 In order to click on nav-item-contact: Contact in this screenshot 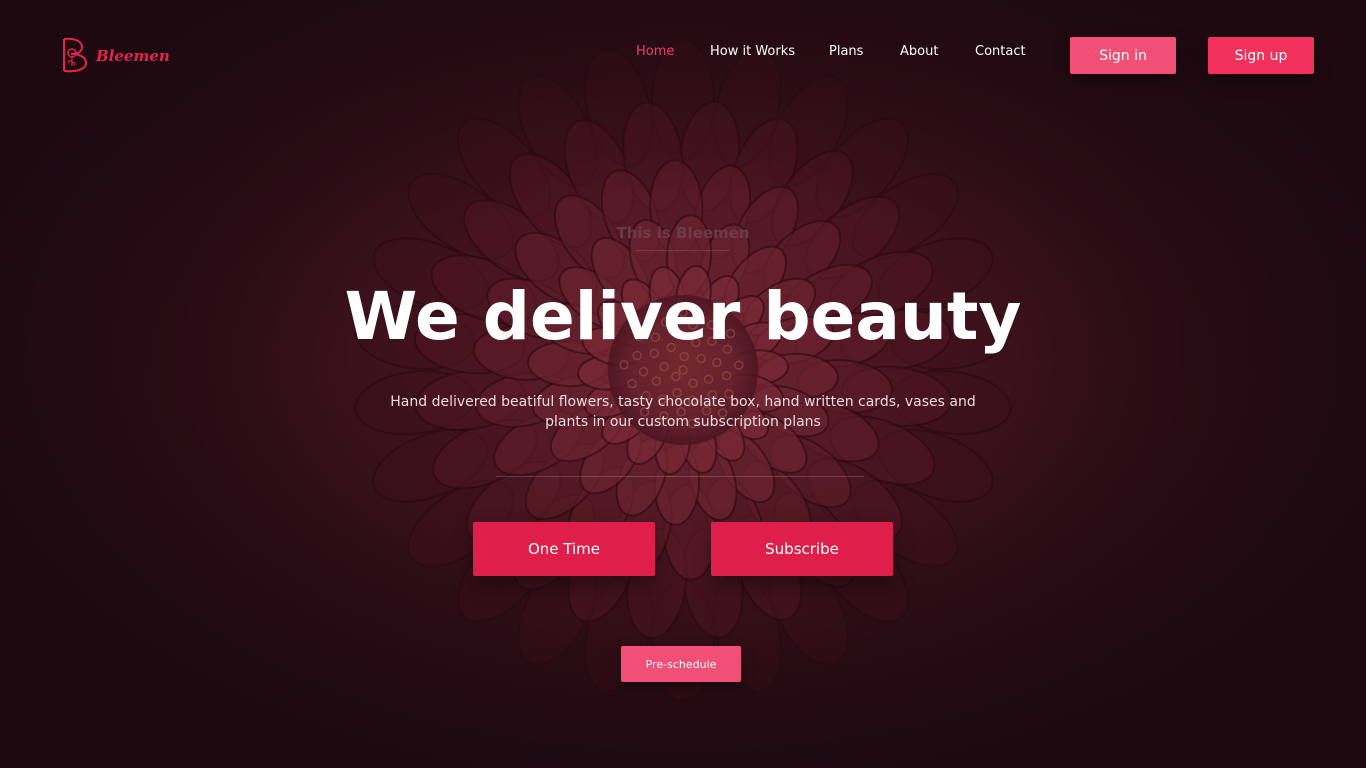, I will do `click(1000, 51)`.